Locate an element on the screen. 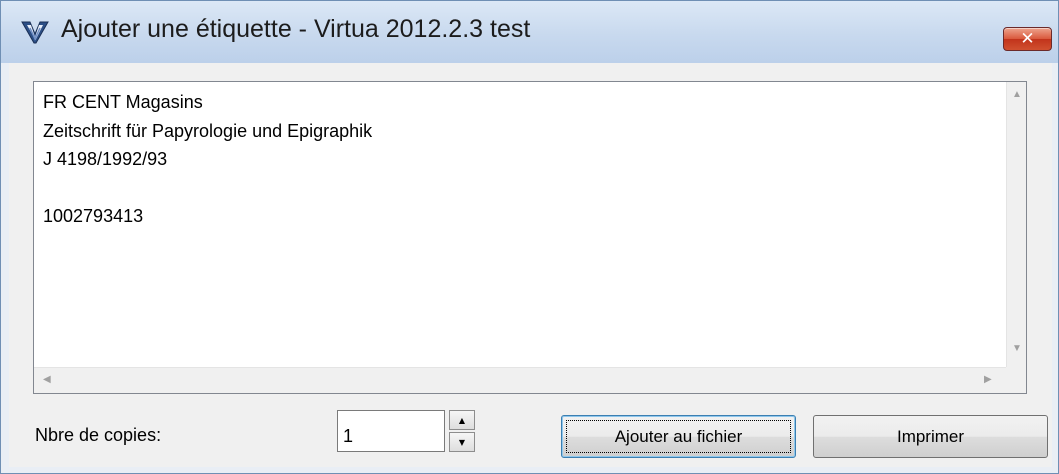 The image size is (1059, 474). scroll-up-icon: ▲ is located at coordinates (1017, 95).